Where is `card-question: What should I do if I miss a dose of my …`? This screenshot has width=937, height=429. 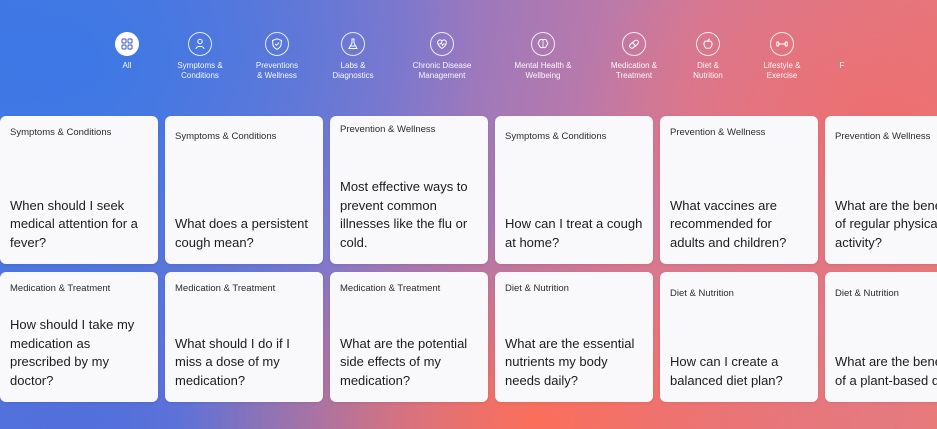
card-question: What should I do if I miss a dose of my … is located at coordinates (232, 361).